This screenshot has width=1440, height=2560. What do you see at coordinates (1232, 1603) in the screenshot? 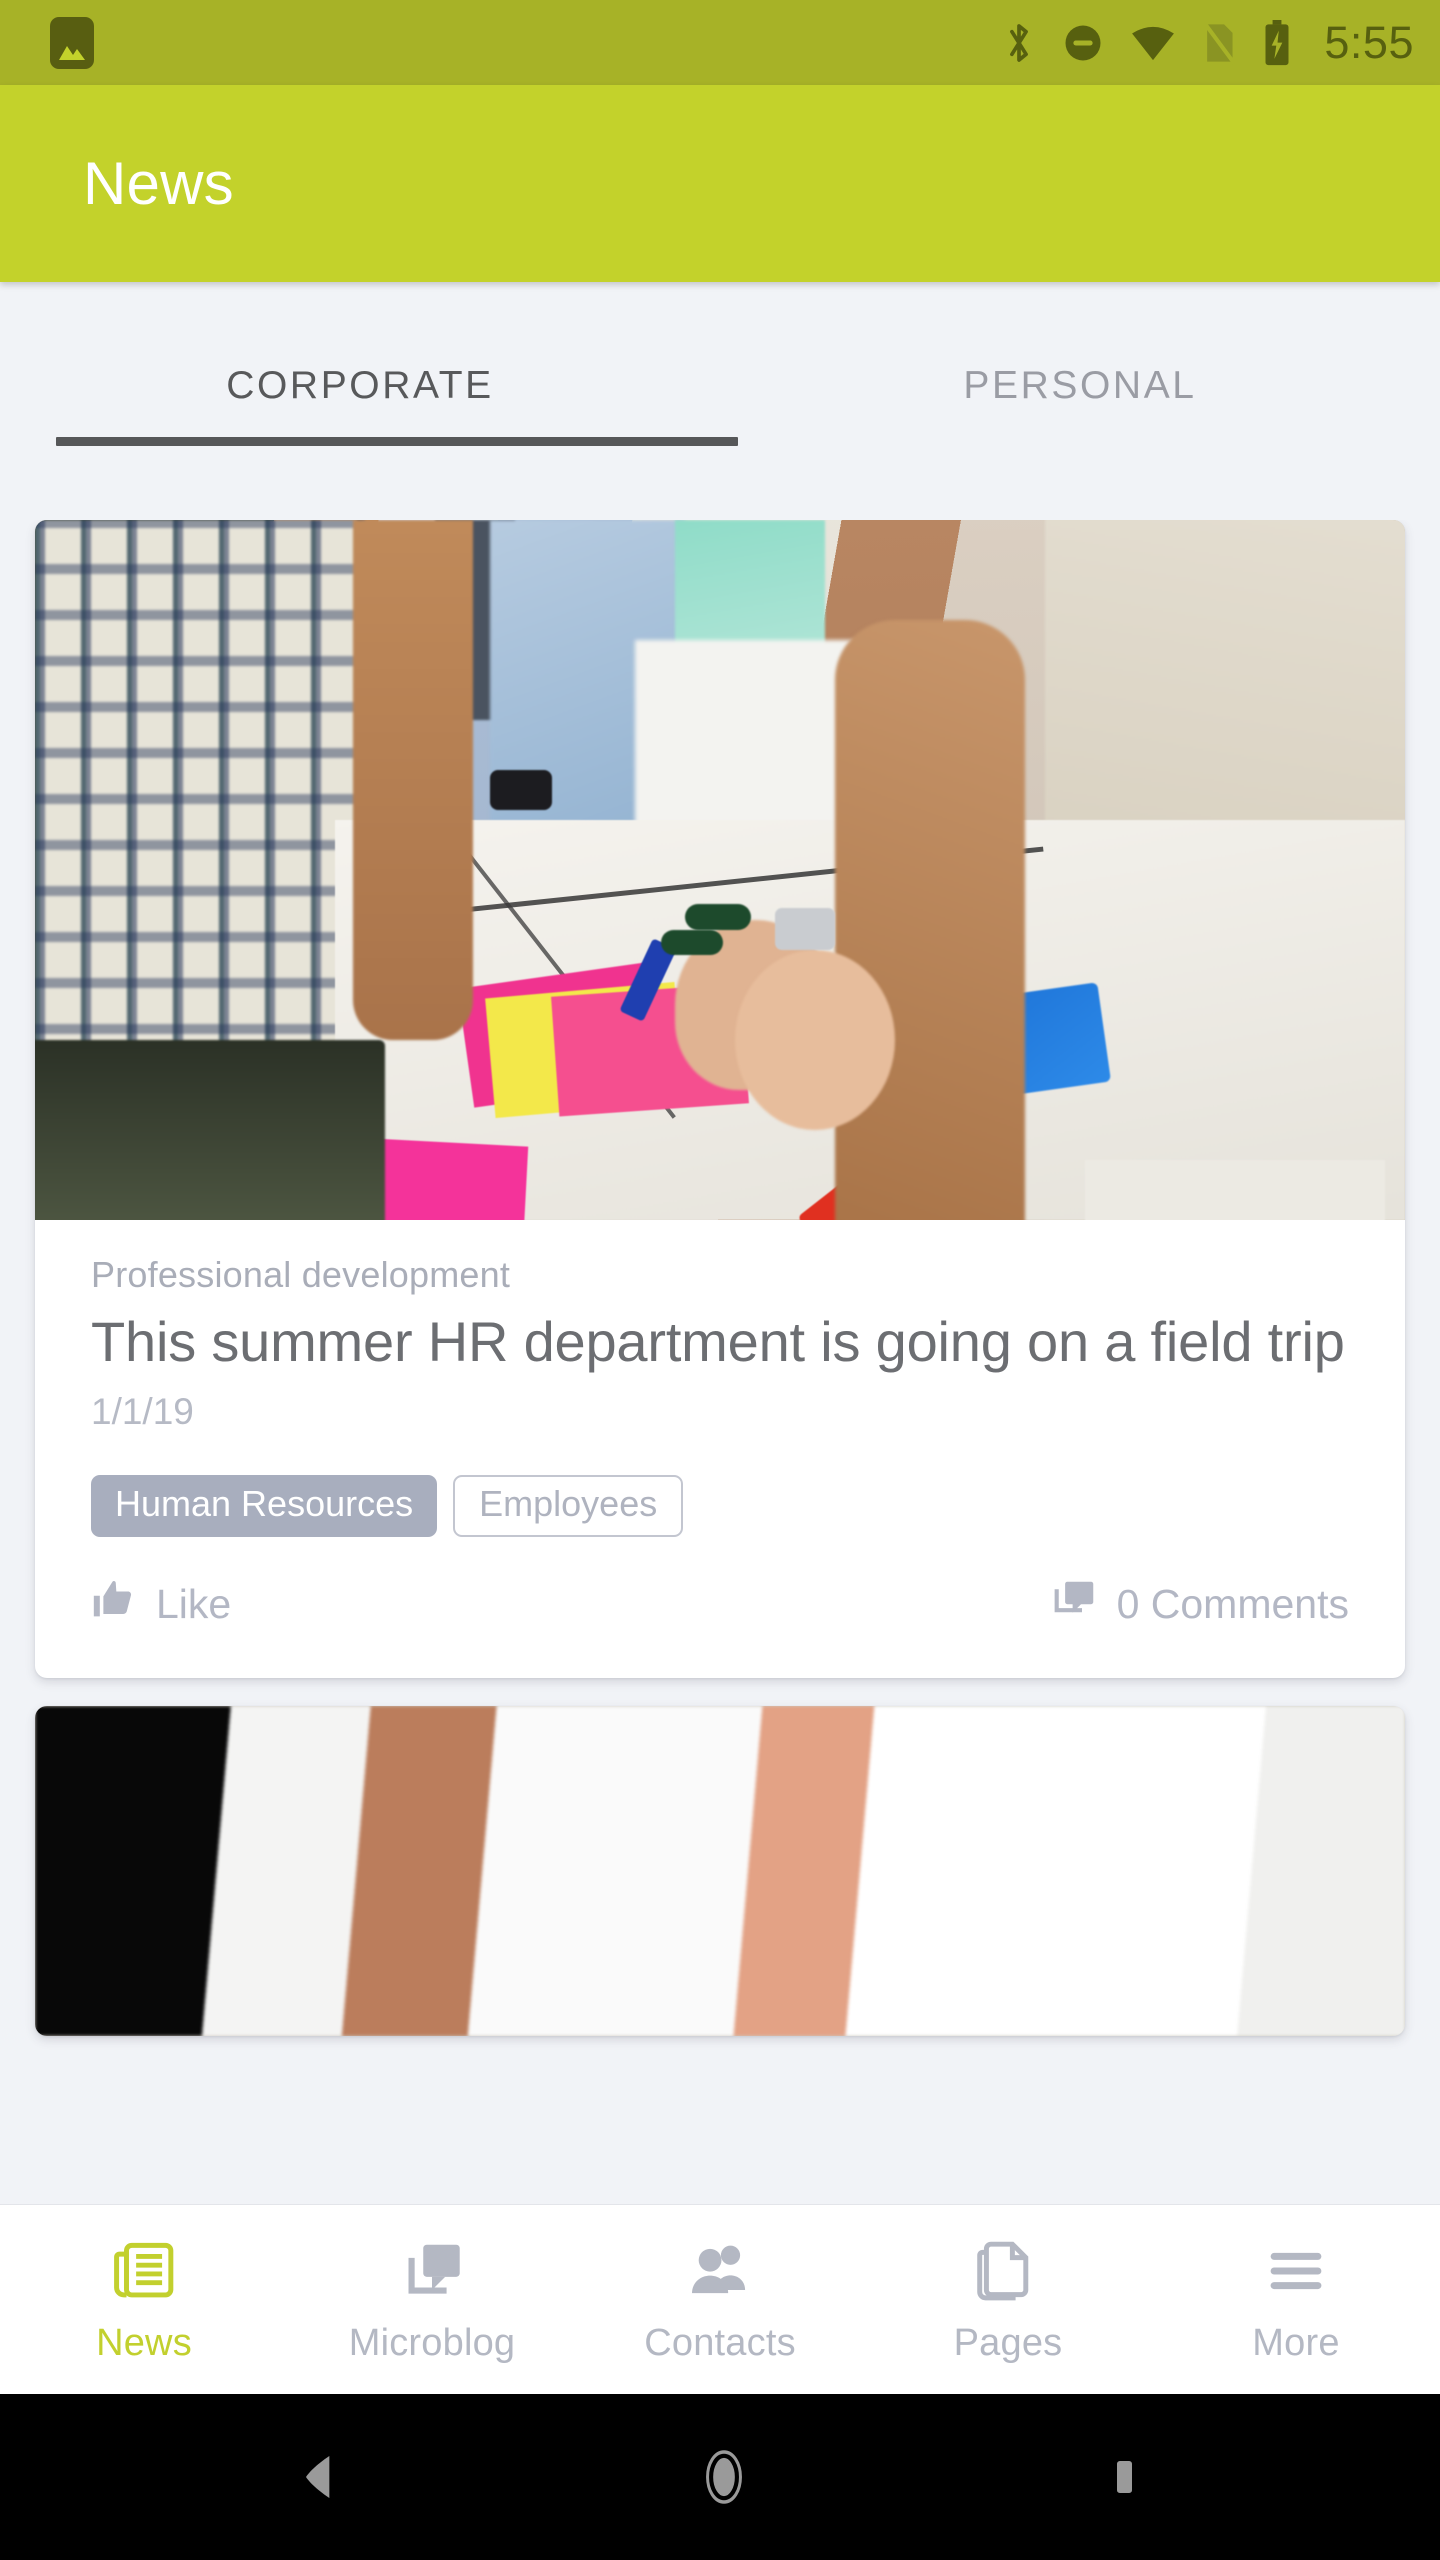
I see `comments-label: 0 Comments` at bounding box center [1232, 1603].